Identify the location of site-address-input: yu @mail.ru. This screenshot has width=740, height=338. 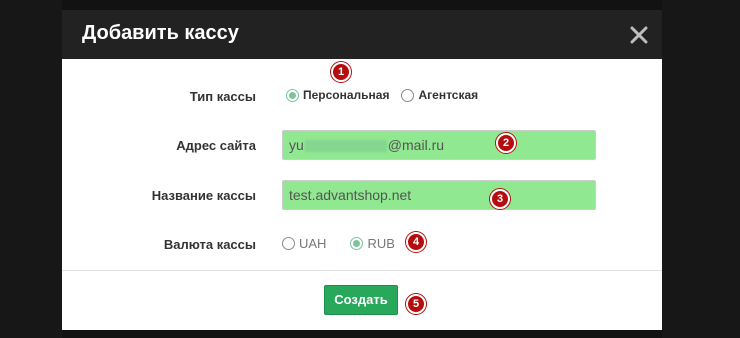
(439, 145).